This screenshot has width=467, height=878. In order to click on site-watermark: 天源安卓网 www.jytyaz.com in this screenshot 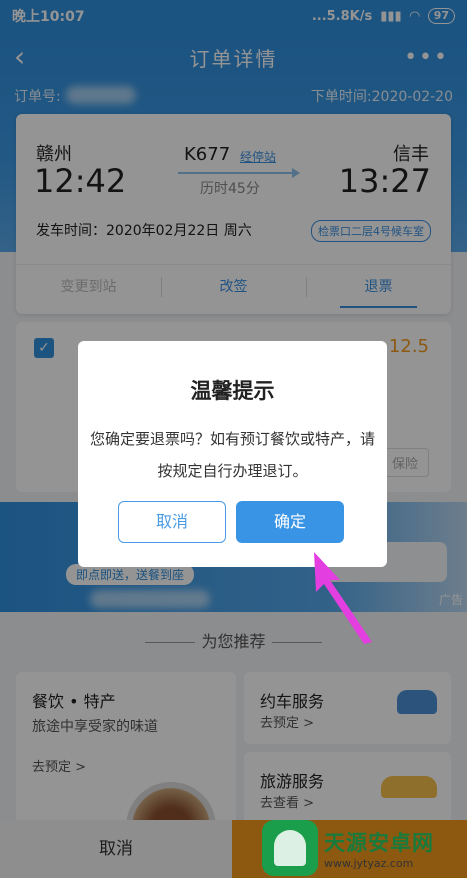, I will do `click(364, 848)`.